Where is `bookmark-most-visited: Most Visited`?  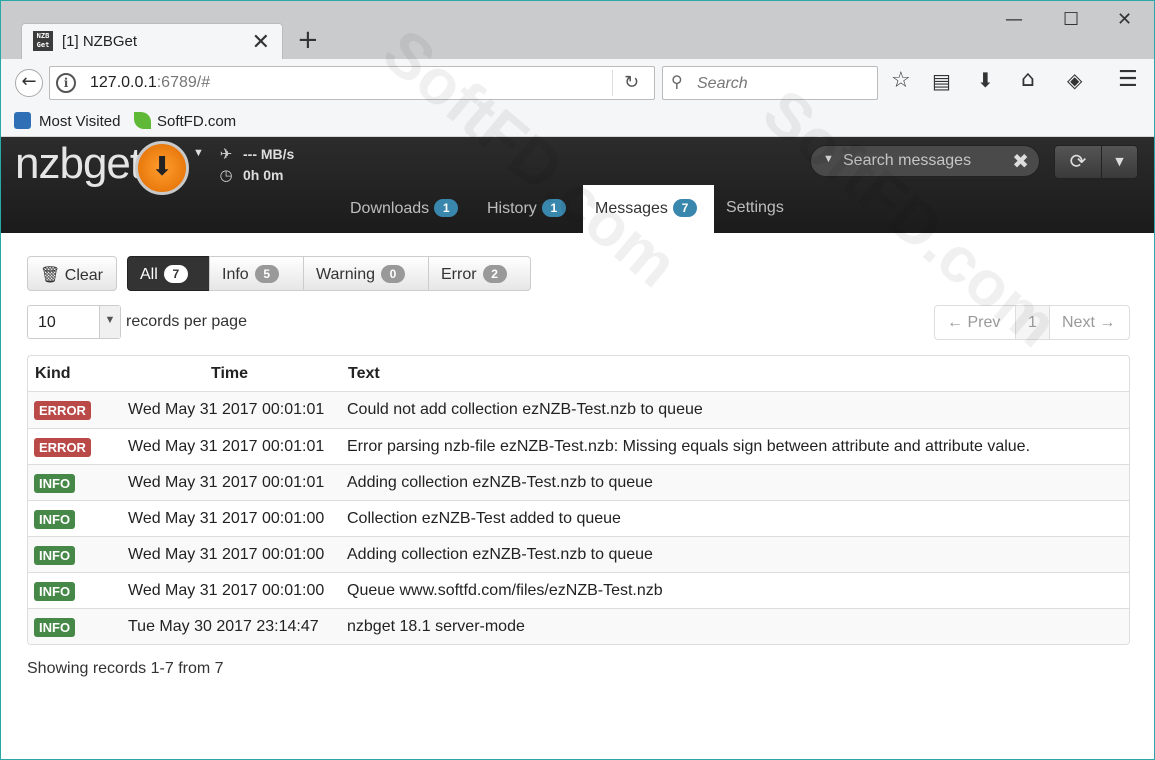 bookmark-most-visited: Most Visited is located at coordinates (79, 121).